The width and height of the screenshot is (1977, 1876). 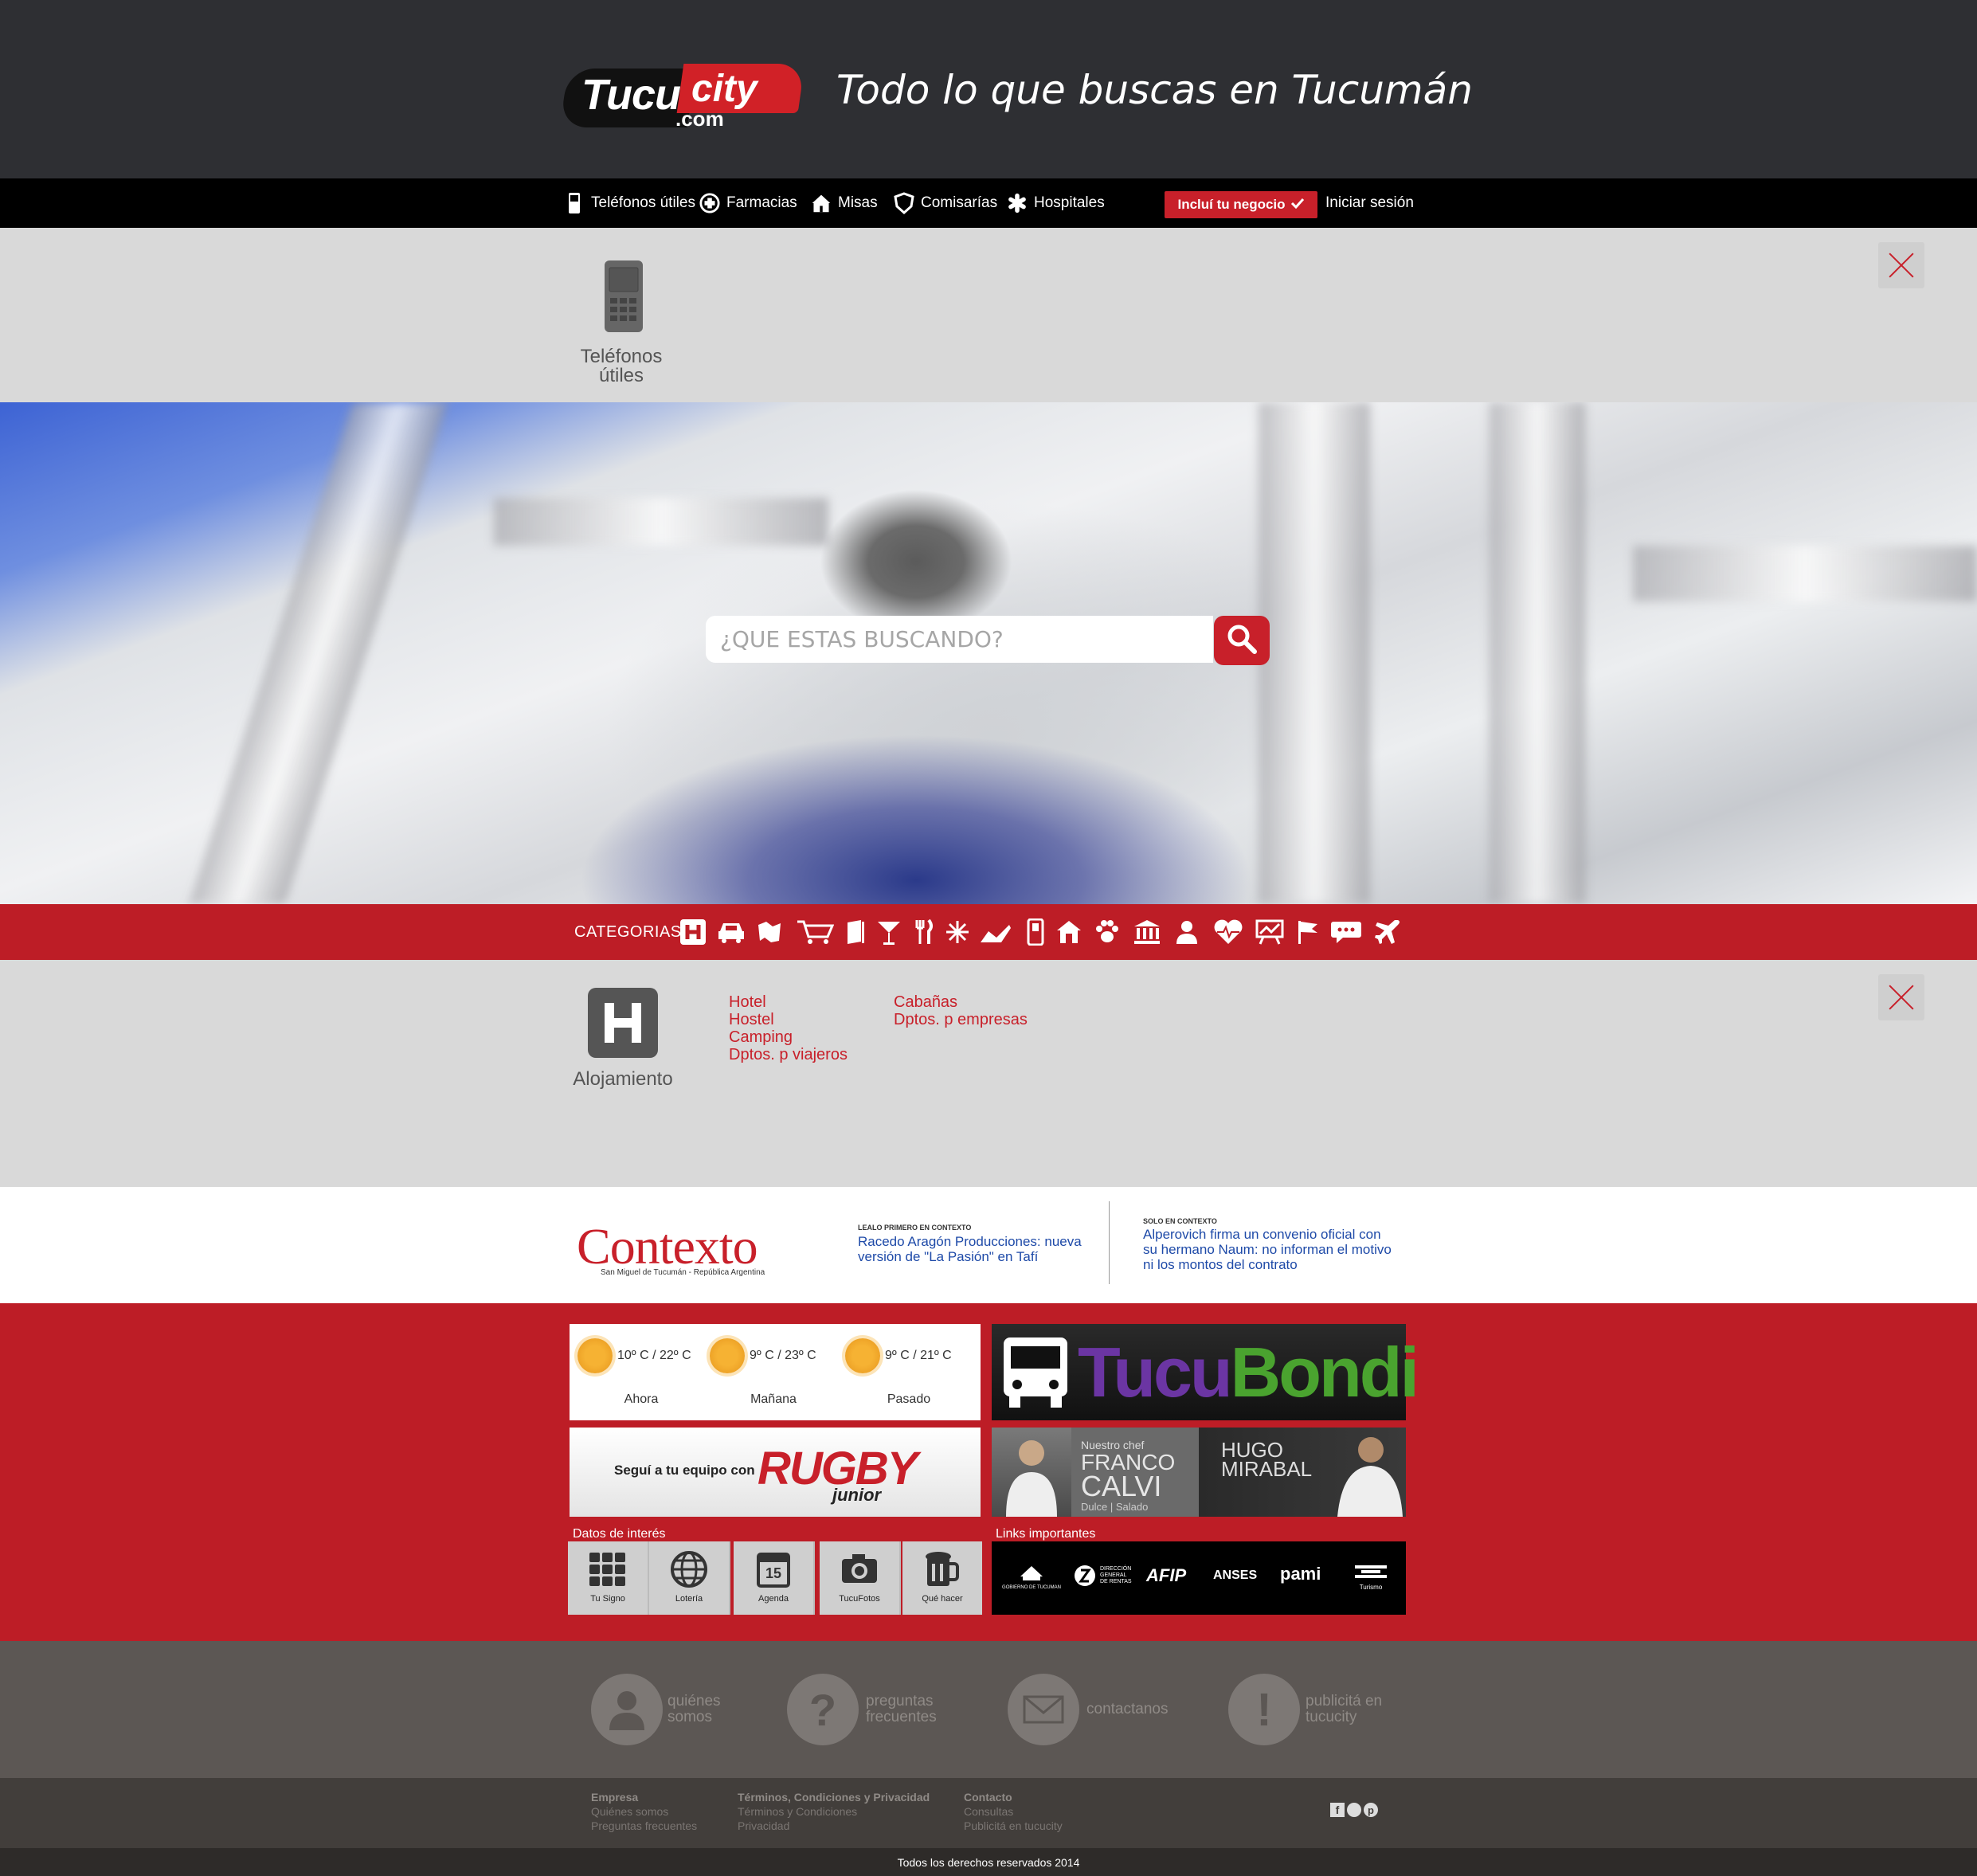 What do you see at coordinates (1147, 932) in the screenshot?
I see `bank-icon` at bounding box center [1147, 932].